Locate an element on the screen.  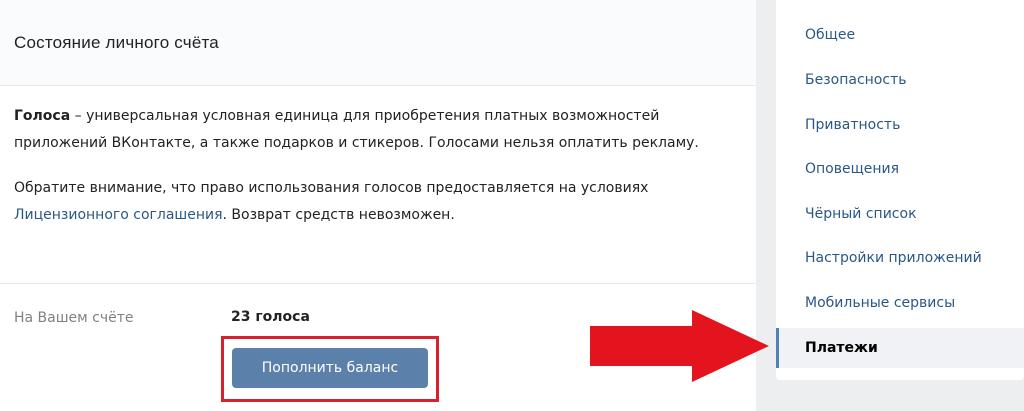
sidebar-item-payments: Платежи is located at coordinates (900, 348).